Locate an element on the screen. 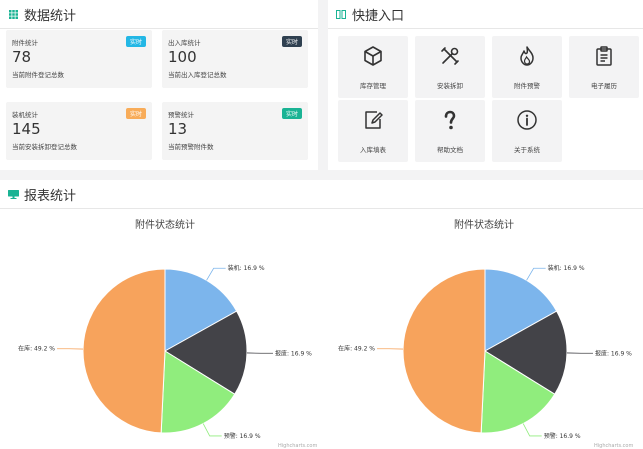 The width and height of the screenshot is (643, 449). attachment-stat-card: 附件统计 实时 78 当前附件登记总数 is located at coordinates (79, 59).